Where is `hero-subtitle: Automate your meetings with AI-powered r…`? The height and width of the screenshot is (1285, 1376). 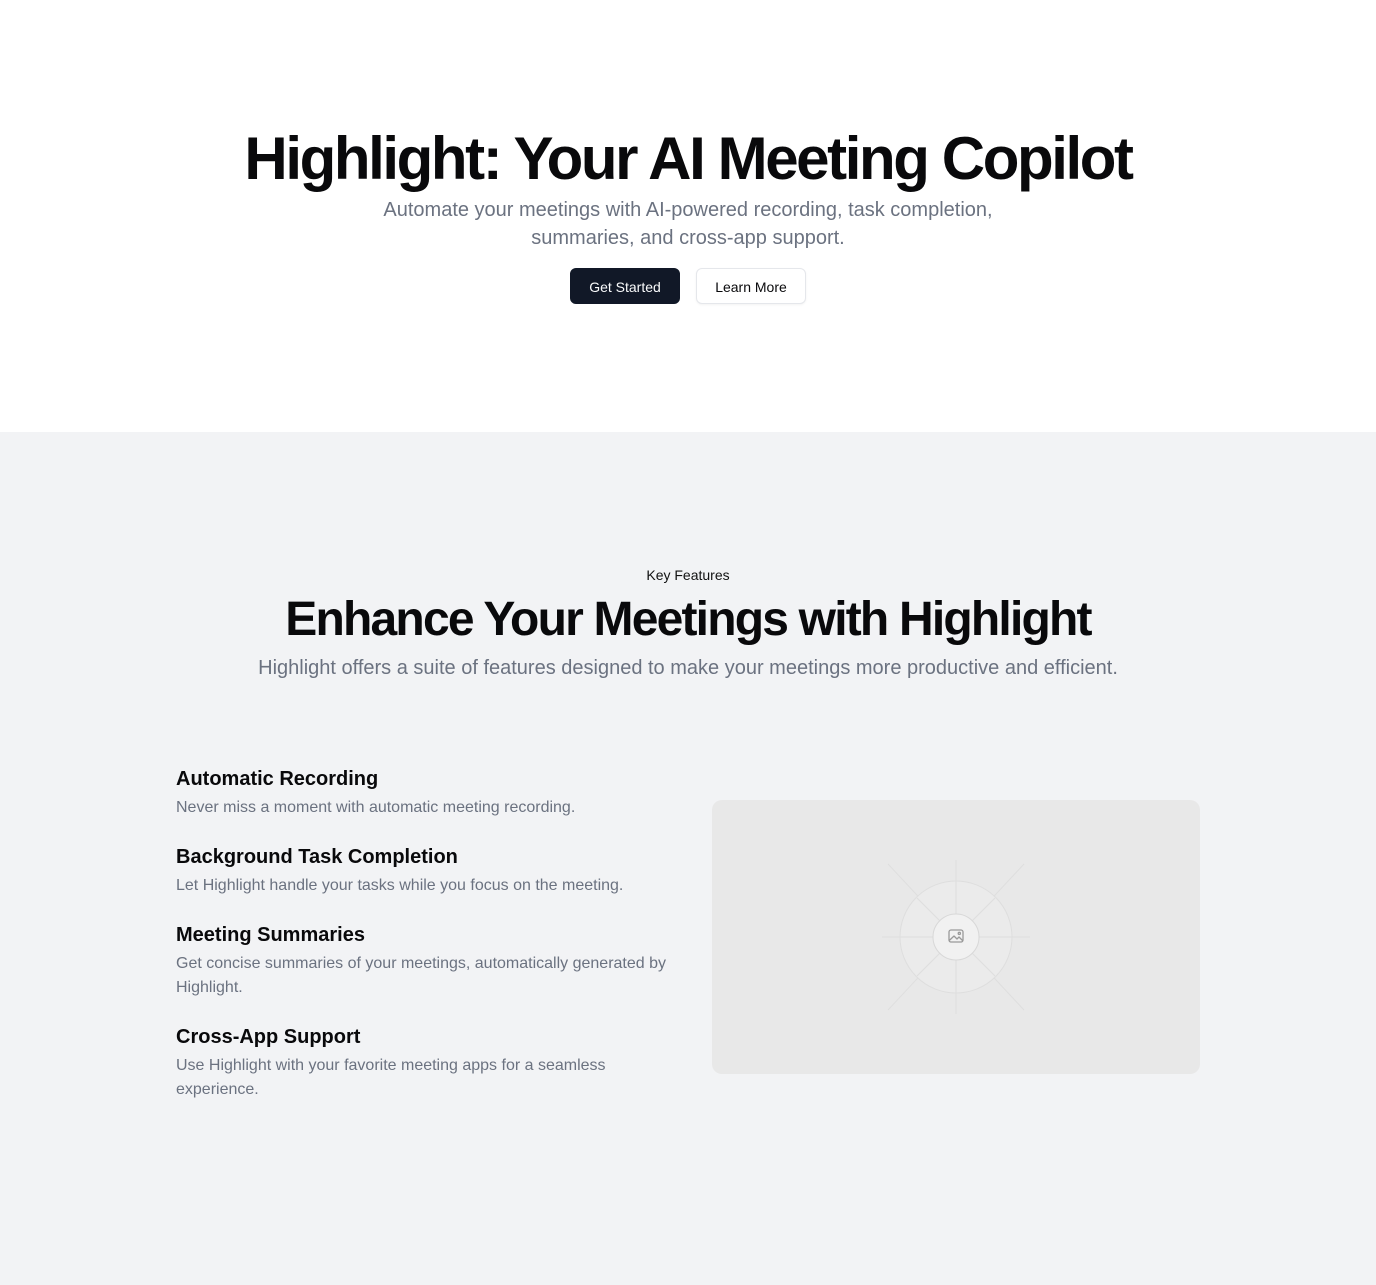 hero-subtitle: Automate your meetings with AI-powered r… is located at coordinates (688, 224).